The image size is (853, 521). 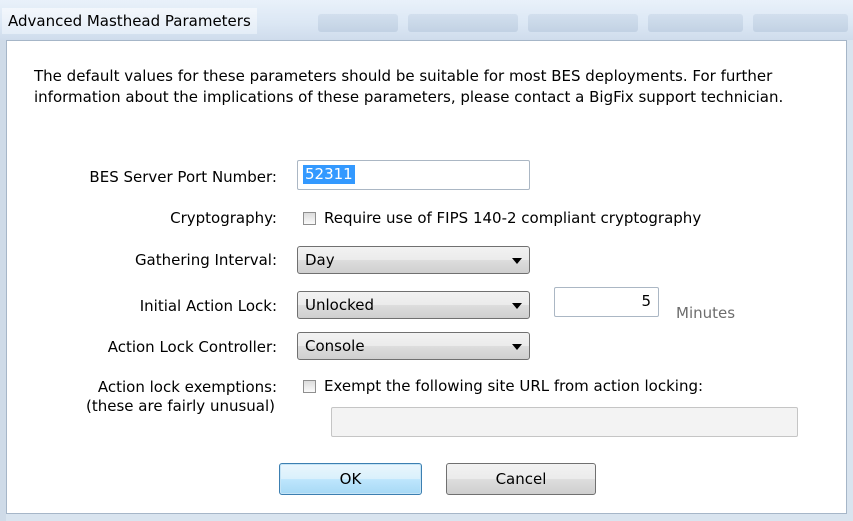 What do you see at coordinates (223, 218) in the screenshot?
I see `crypto-label: Cryptography:` at bounding box center [223, 218].